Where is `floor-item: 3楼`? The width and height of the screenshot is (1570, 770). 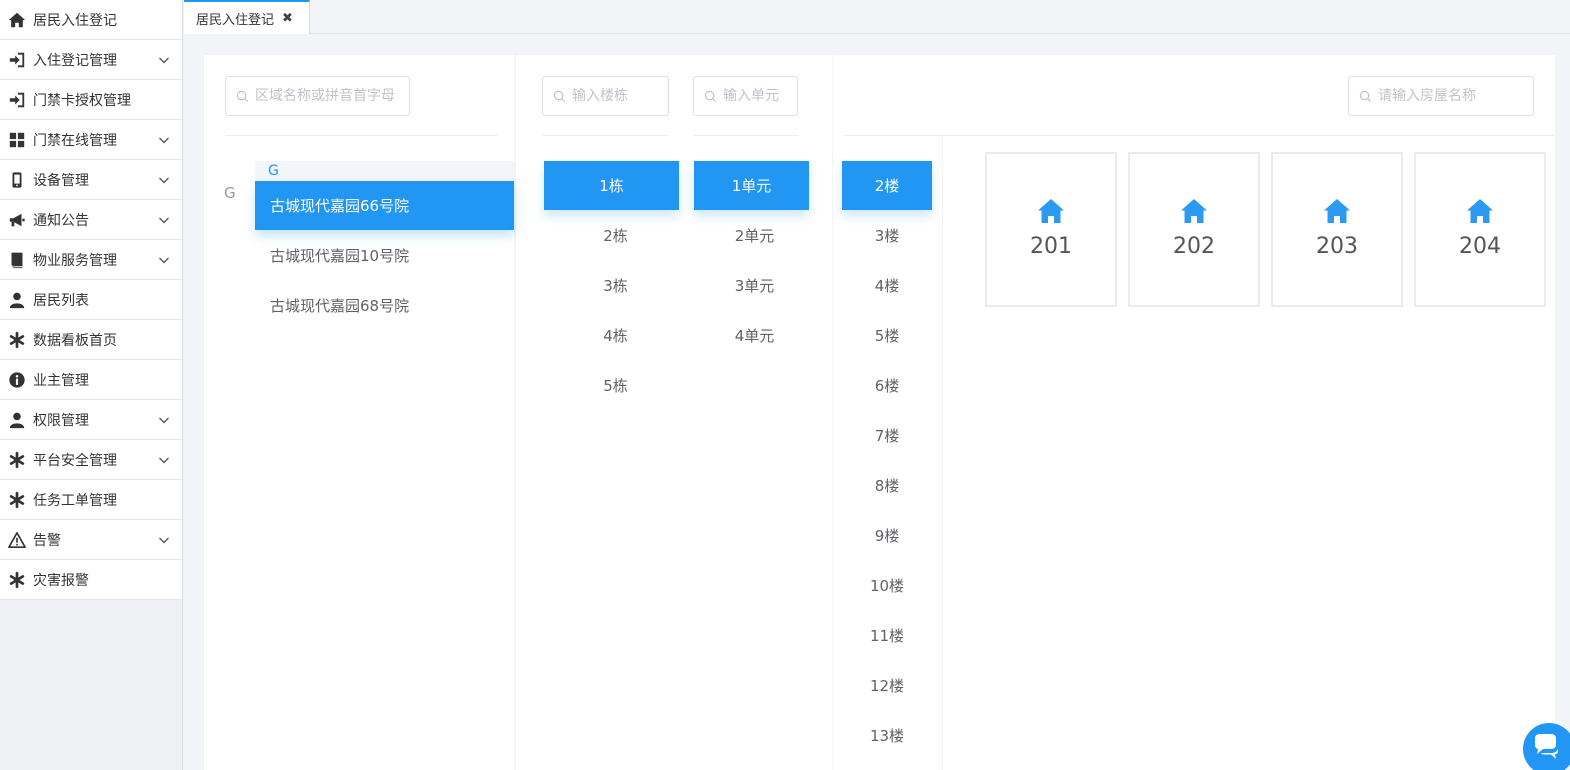 floor-item: 3楼 is located at coordinates (887, 235).